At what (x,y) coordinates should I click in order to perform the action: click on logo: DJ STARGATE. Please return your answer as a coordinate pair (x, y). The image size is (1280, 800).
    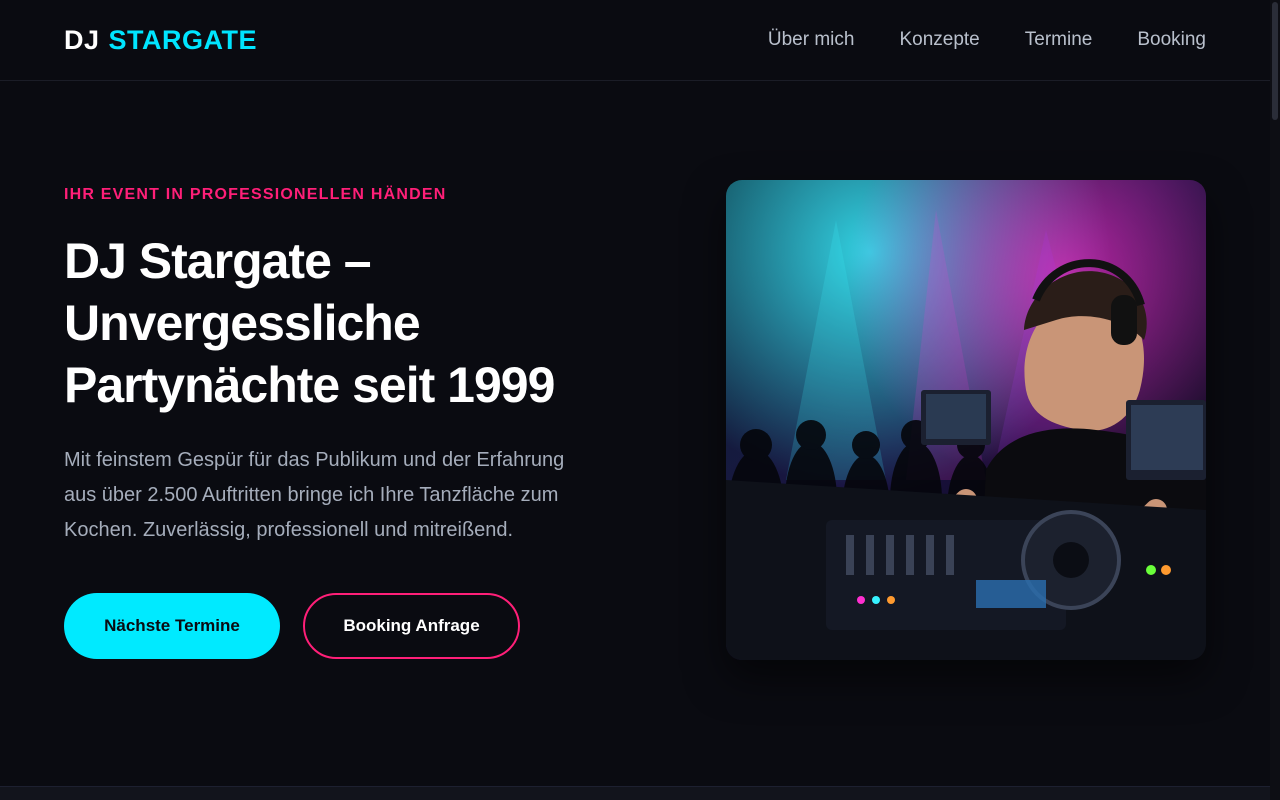
    Looking at the image, I should click on (160, 40).